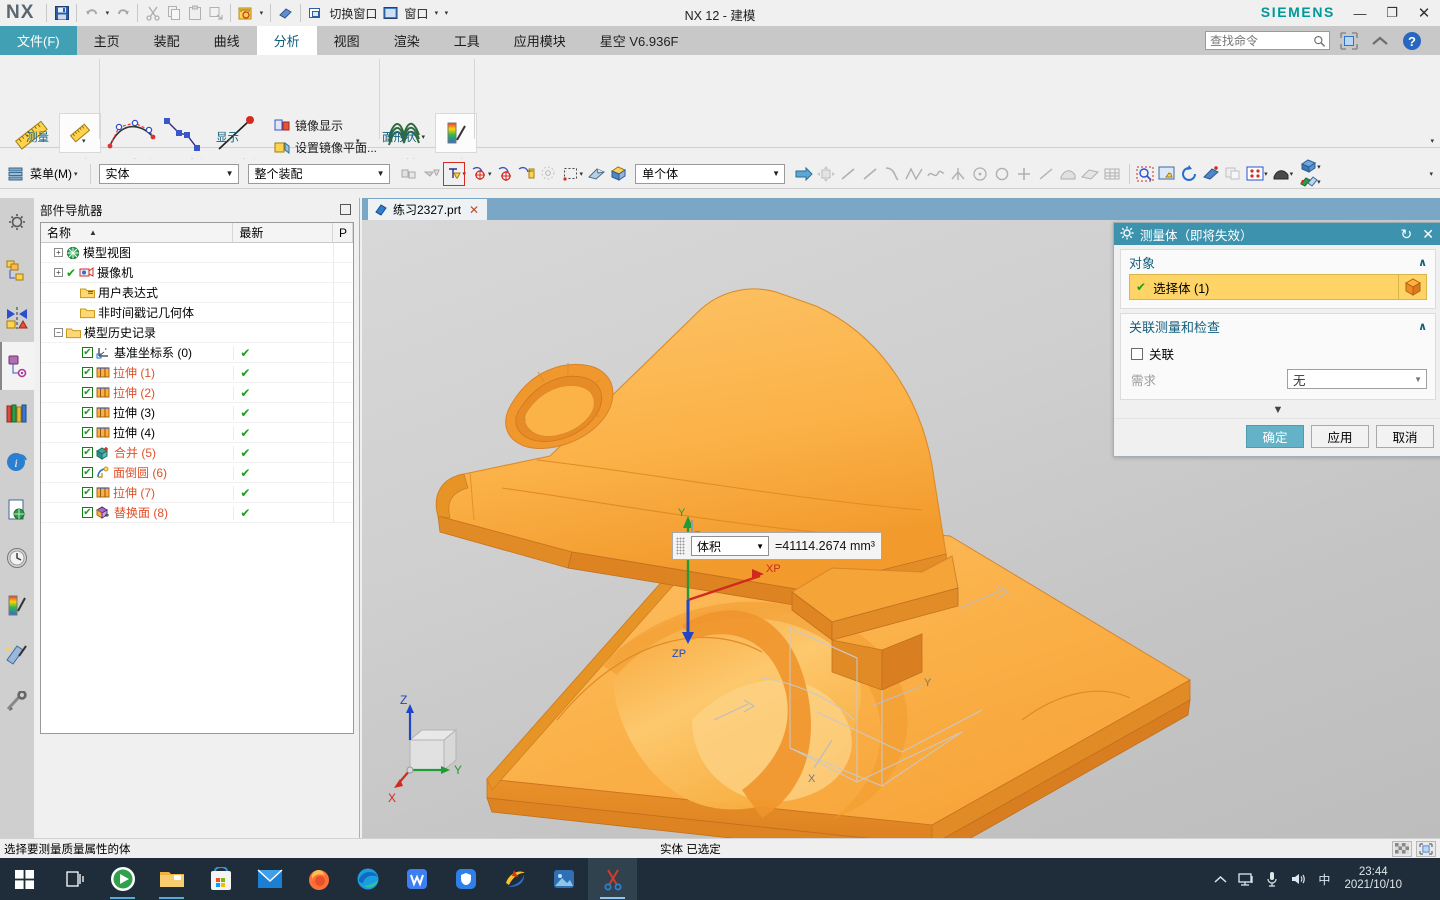  Describe the element at coordinates (710, 173) in the screenshot. I see `body-filter-combo: 单个体 ▼` at that location.